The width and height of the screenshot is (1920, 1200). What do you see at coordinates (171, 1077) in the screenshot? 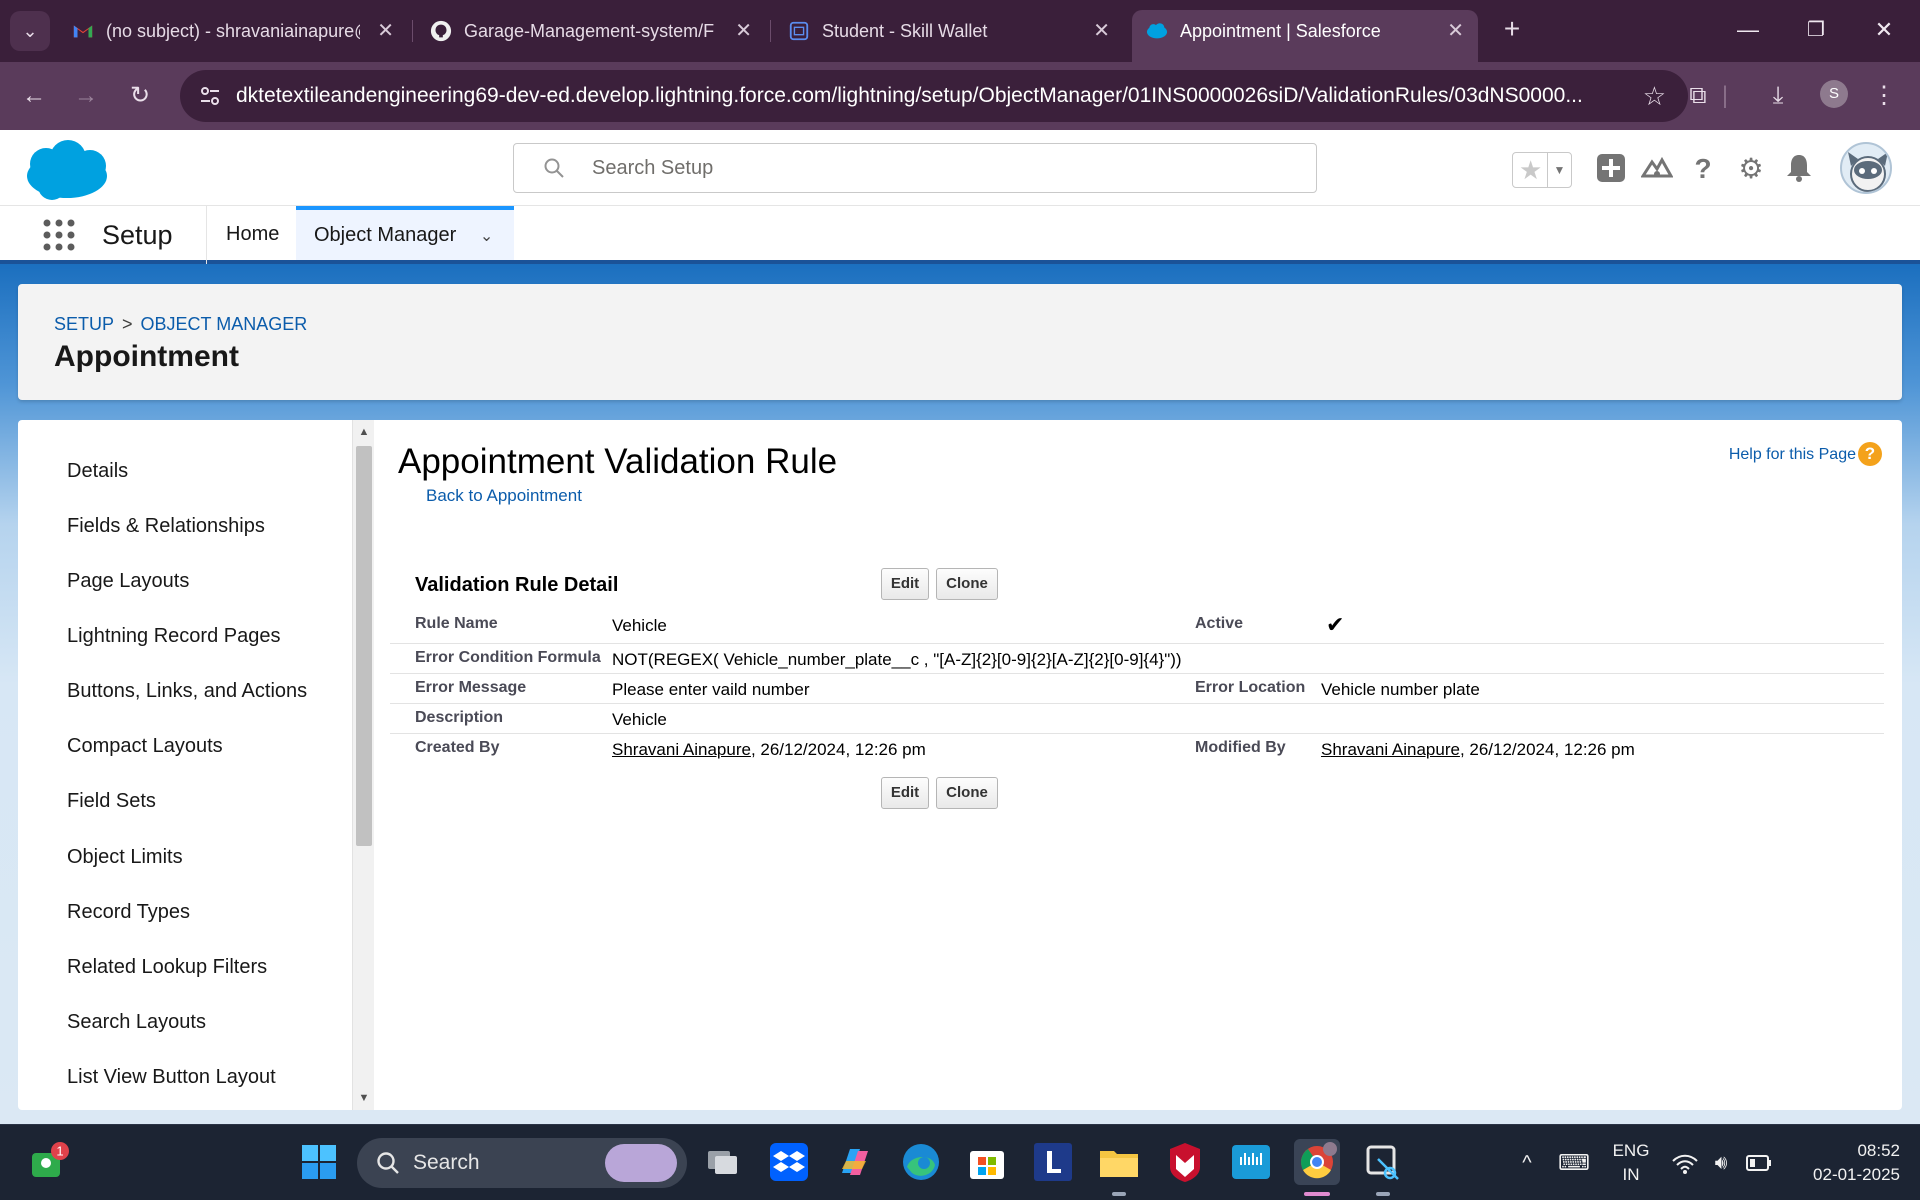
I see `sidebar-item-list-view-button-layout: List View Button Layout` at bounding box center [171, 1077].